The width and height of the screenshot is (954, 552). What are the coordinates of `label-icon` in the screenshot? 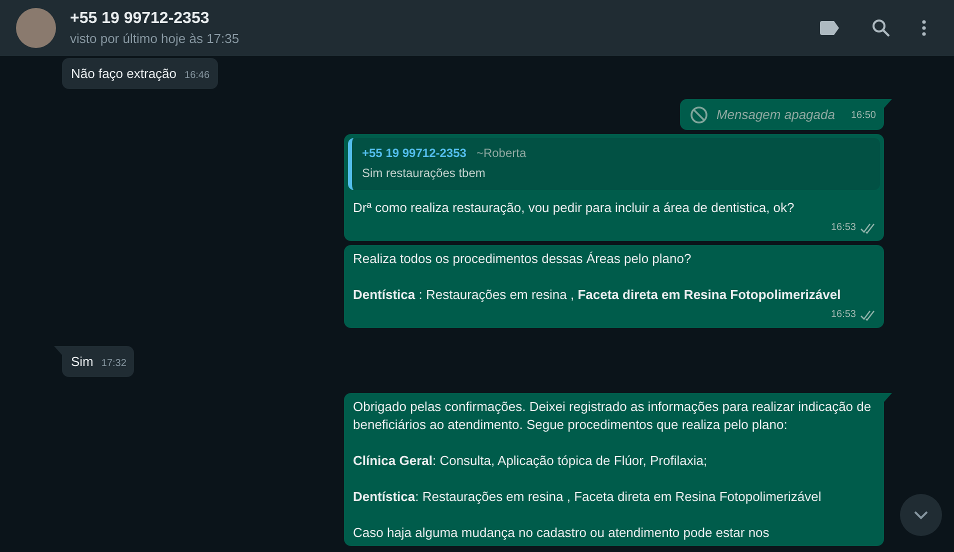 It's located at (830, 28).